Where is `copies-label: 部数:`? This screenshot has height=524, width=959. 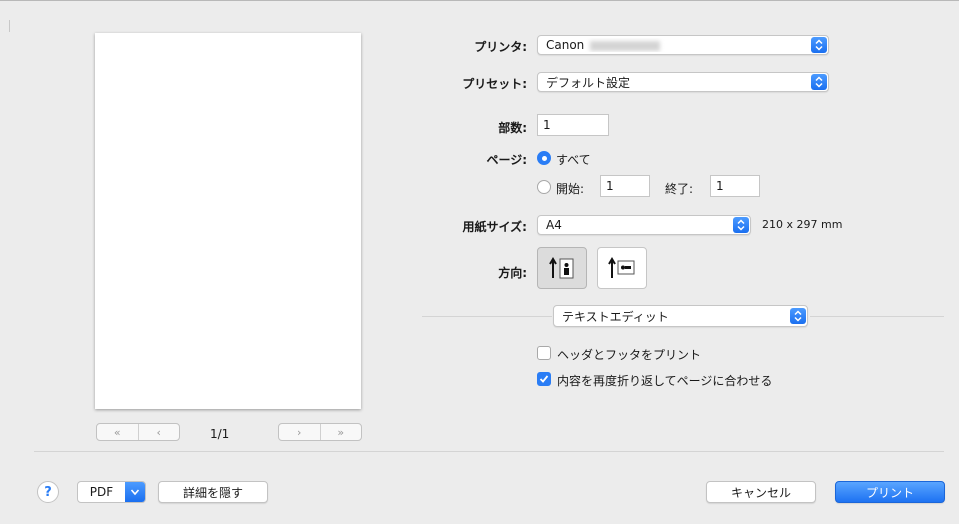
copies-label: 部数: is located at coordinates (512, 128).